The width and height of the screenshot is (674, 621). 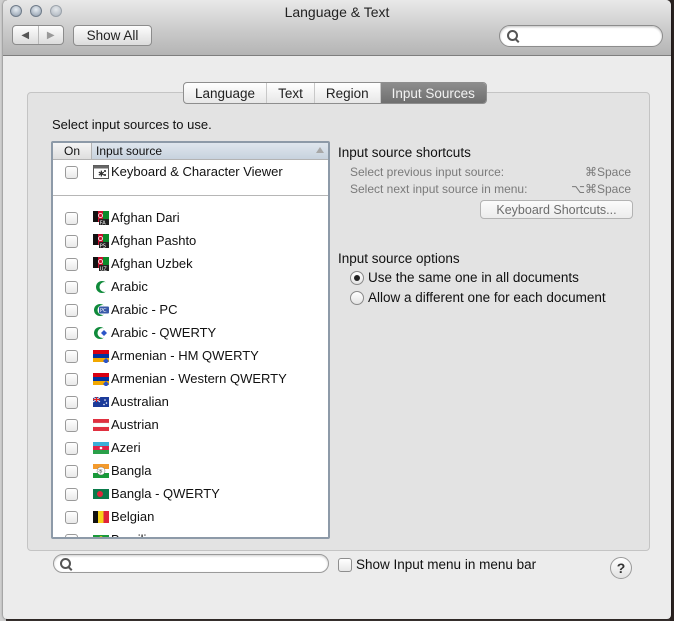 I want to click on list-item: Azeri, so click(x=190, y=449).